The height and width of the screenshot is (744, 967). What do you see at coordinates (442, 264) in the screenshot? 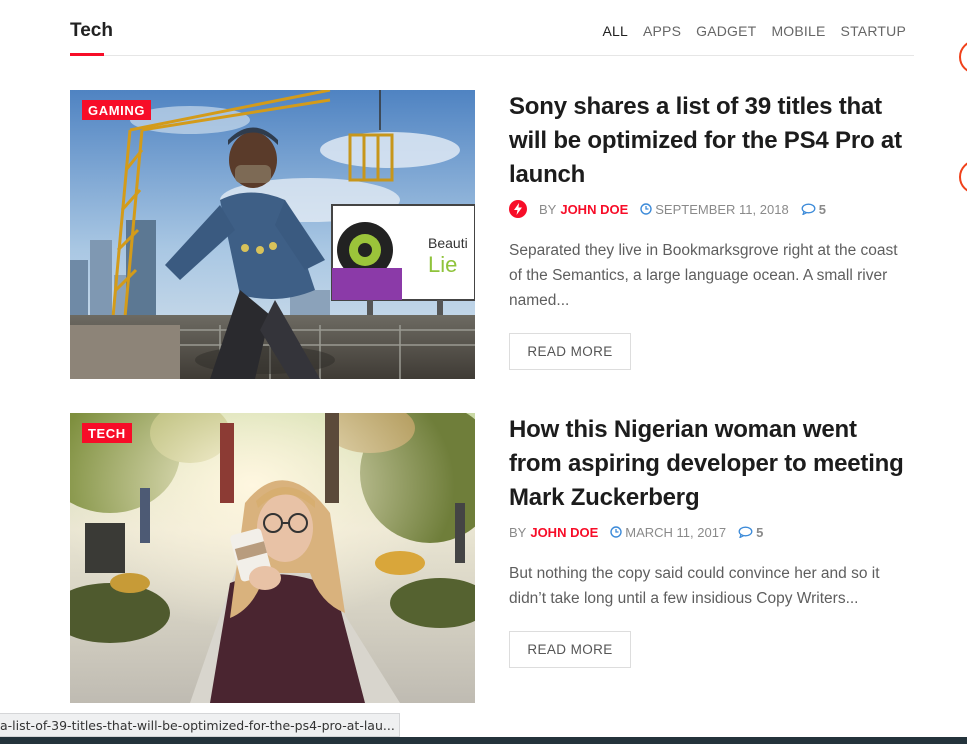
I see `svg-text: Lie` at bounding box center [442, 264].